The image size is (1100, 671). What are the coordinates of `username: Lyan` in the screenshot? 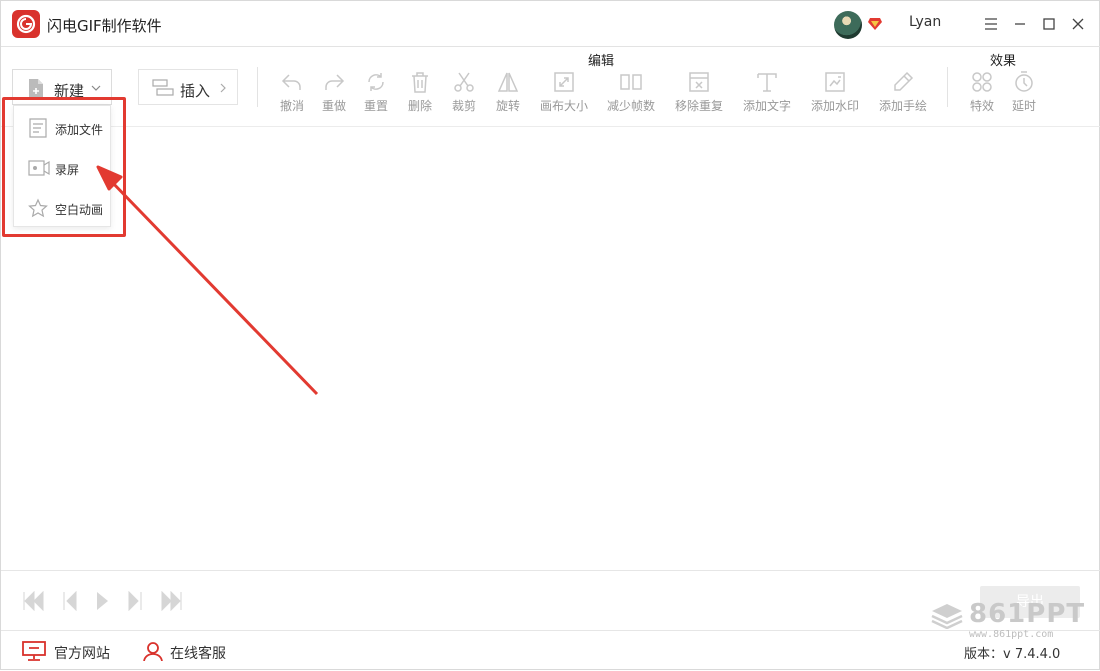 It's located at (925, 22).